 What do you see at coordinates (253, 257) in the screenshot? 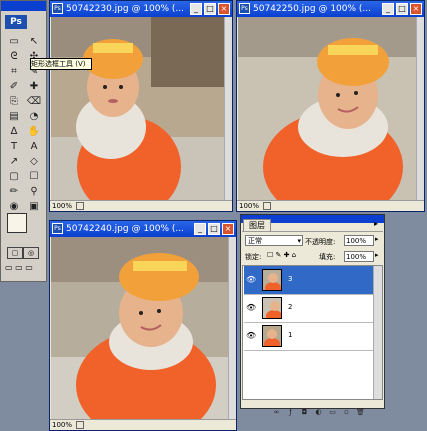
I see `lock-label: 锁定:` at bounding box center [253, 257].